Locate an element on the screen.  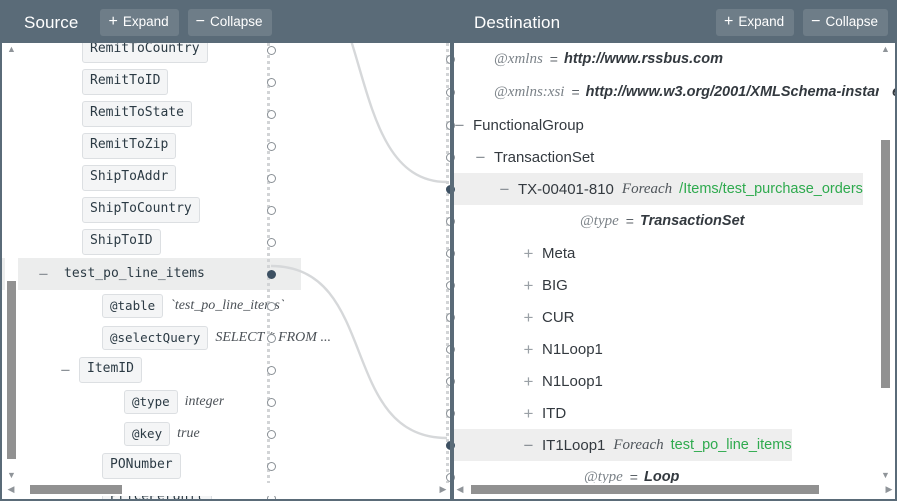
destination-panel-title: Destination is located at coordinates (517, 22).